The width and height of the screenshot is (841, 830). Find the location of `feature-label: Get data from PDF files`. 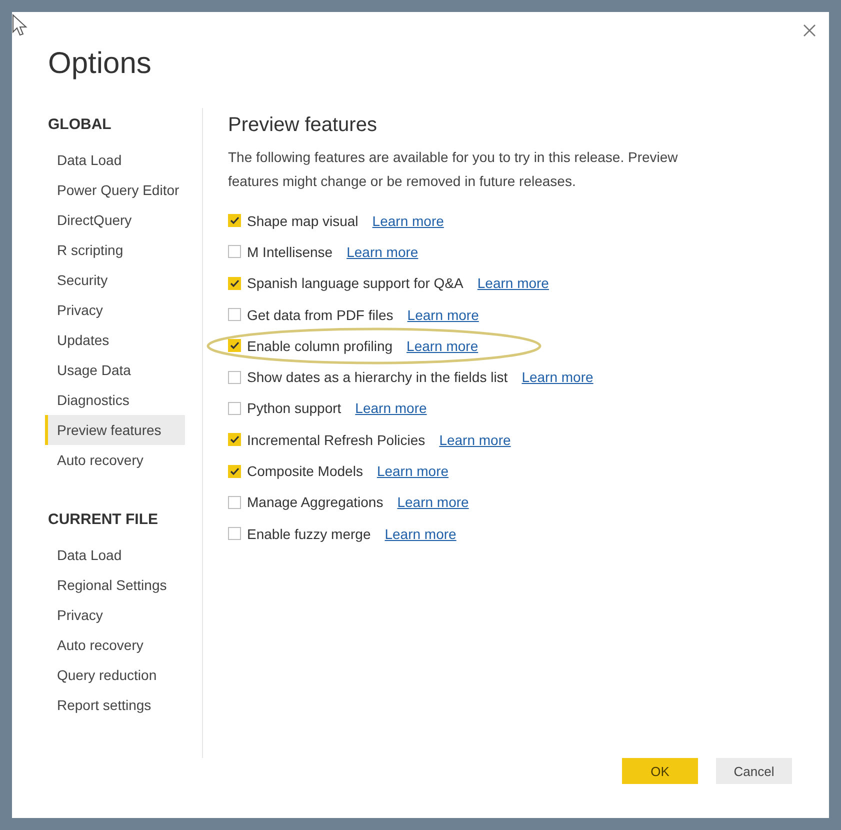

feature-label: Get data from PDF files is located at coordinates (320, 314).